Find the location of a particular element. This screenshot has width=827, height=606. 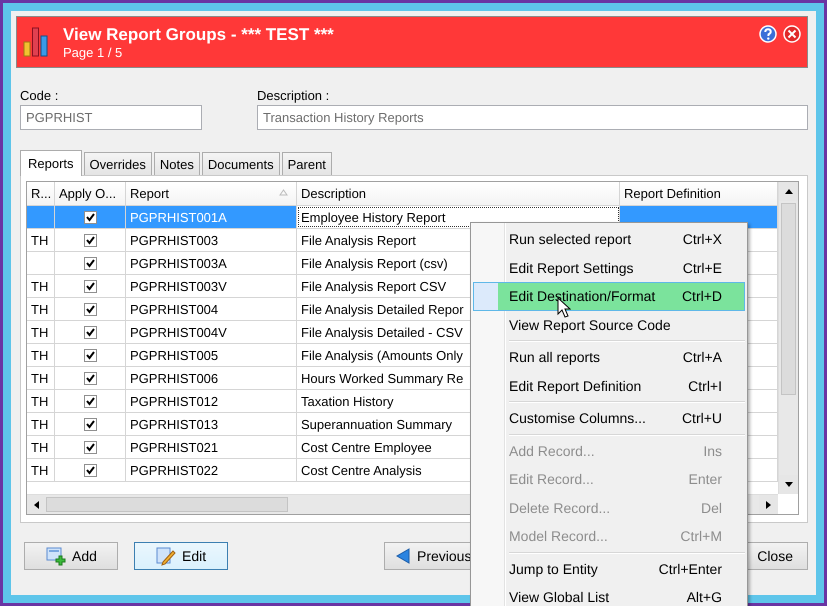

tab: Notes is located at coordinates (177, 163).